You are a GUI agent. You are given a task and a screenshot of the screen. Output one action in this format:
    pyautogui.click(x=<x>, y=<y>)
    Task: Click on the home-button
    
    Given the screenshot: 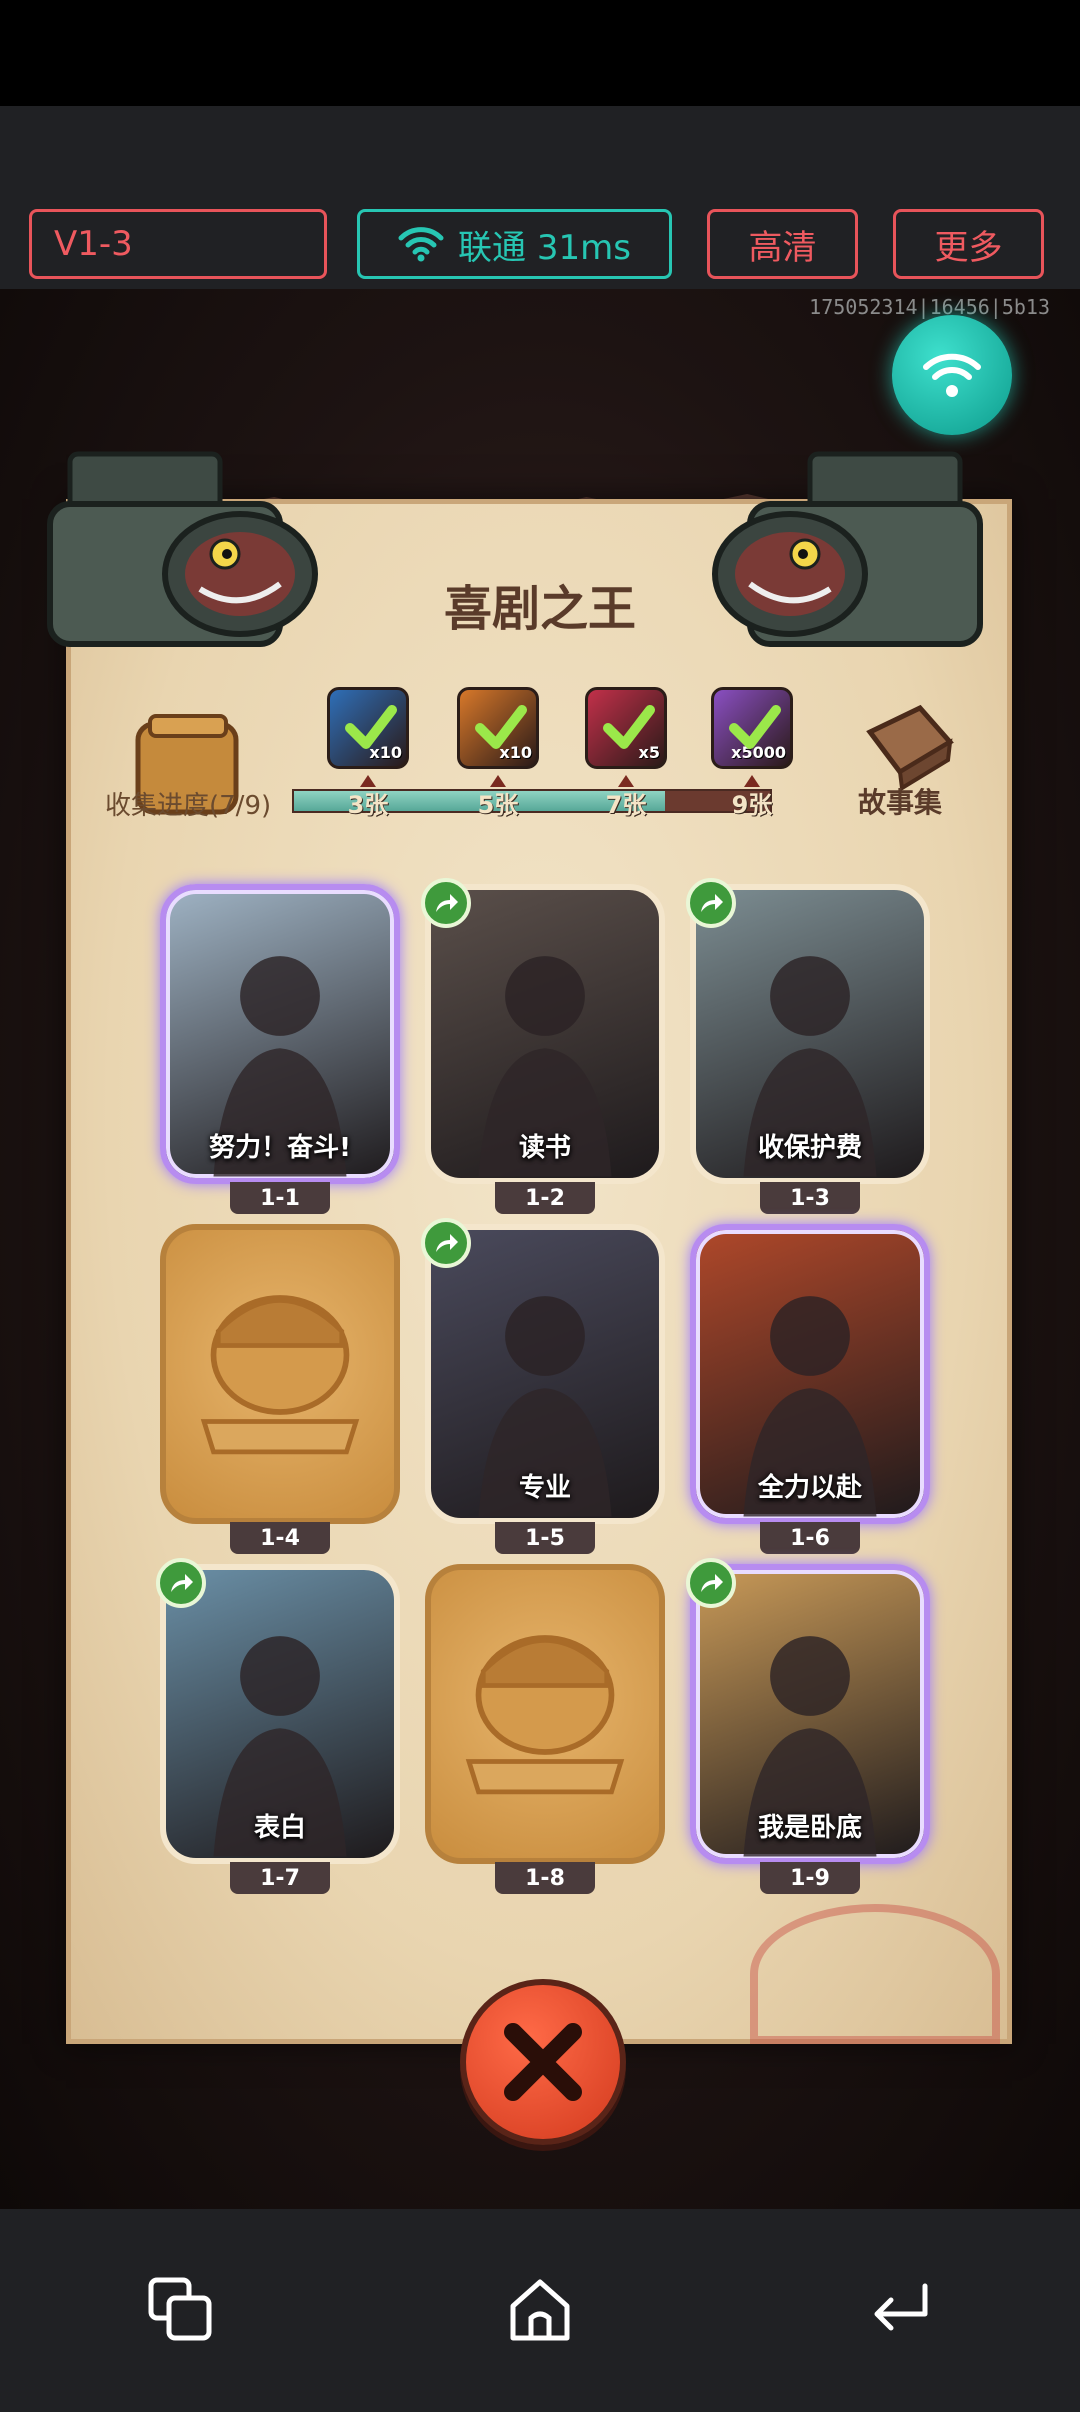 What is the action you would take?
    pyautogui.click(x=540, y=2309)
    